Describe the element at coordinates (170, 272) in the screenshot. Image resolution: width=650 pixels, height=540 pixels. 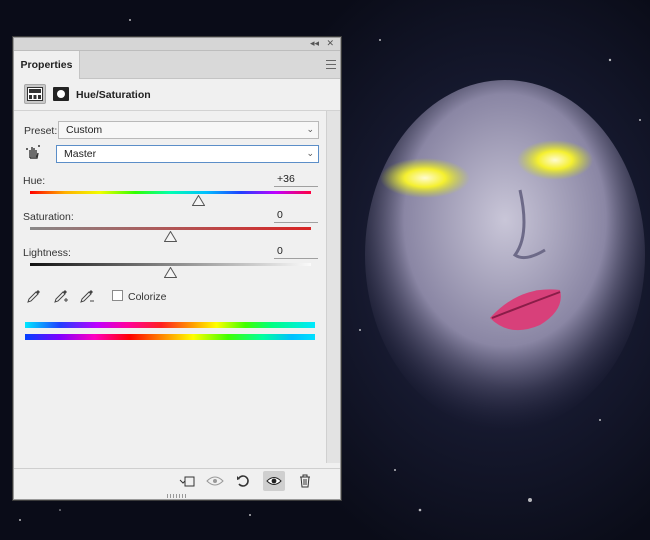
I see `lightness-slider-thumb` at that location.